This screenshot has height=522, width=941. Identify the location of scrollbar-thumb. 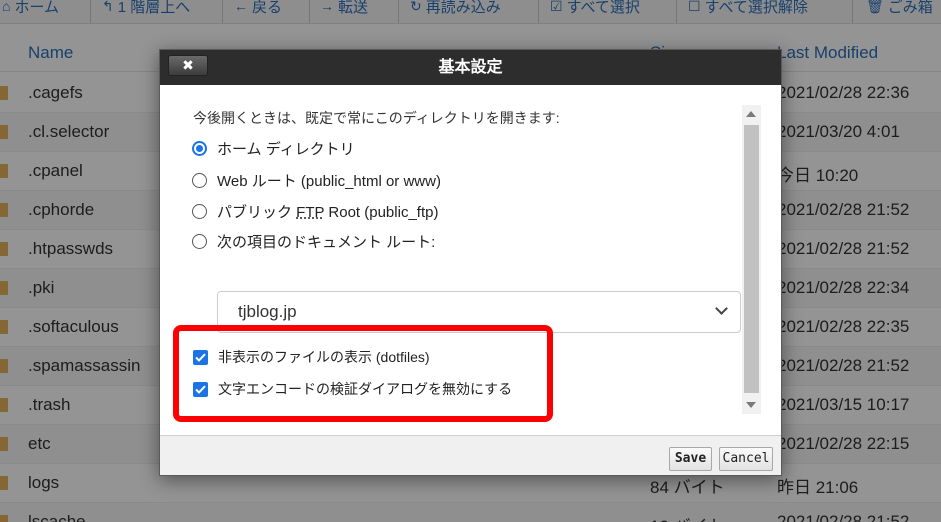
(751, 259).